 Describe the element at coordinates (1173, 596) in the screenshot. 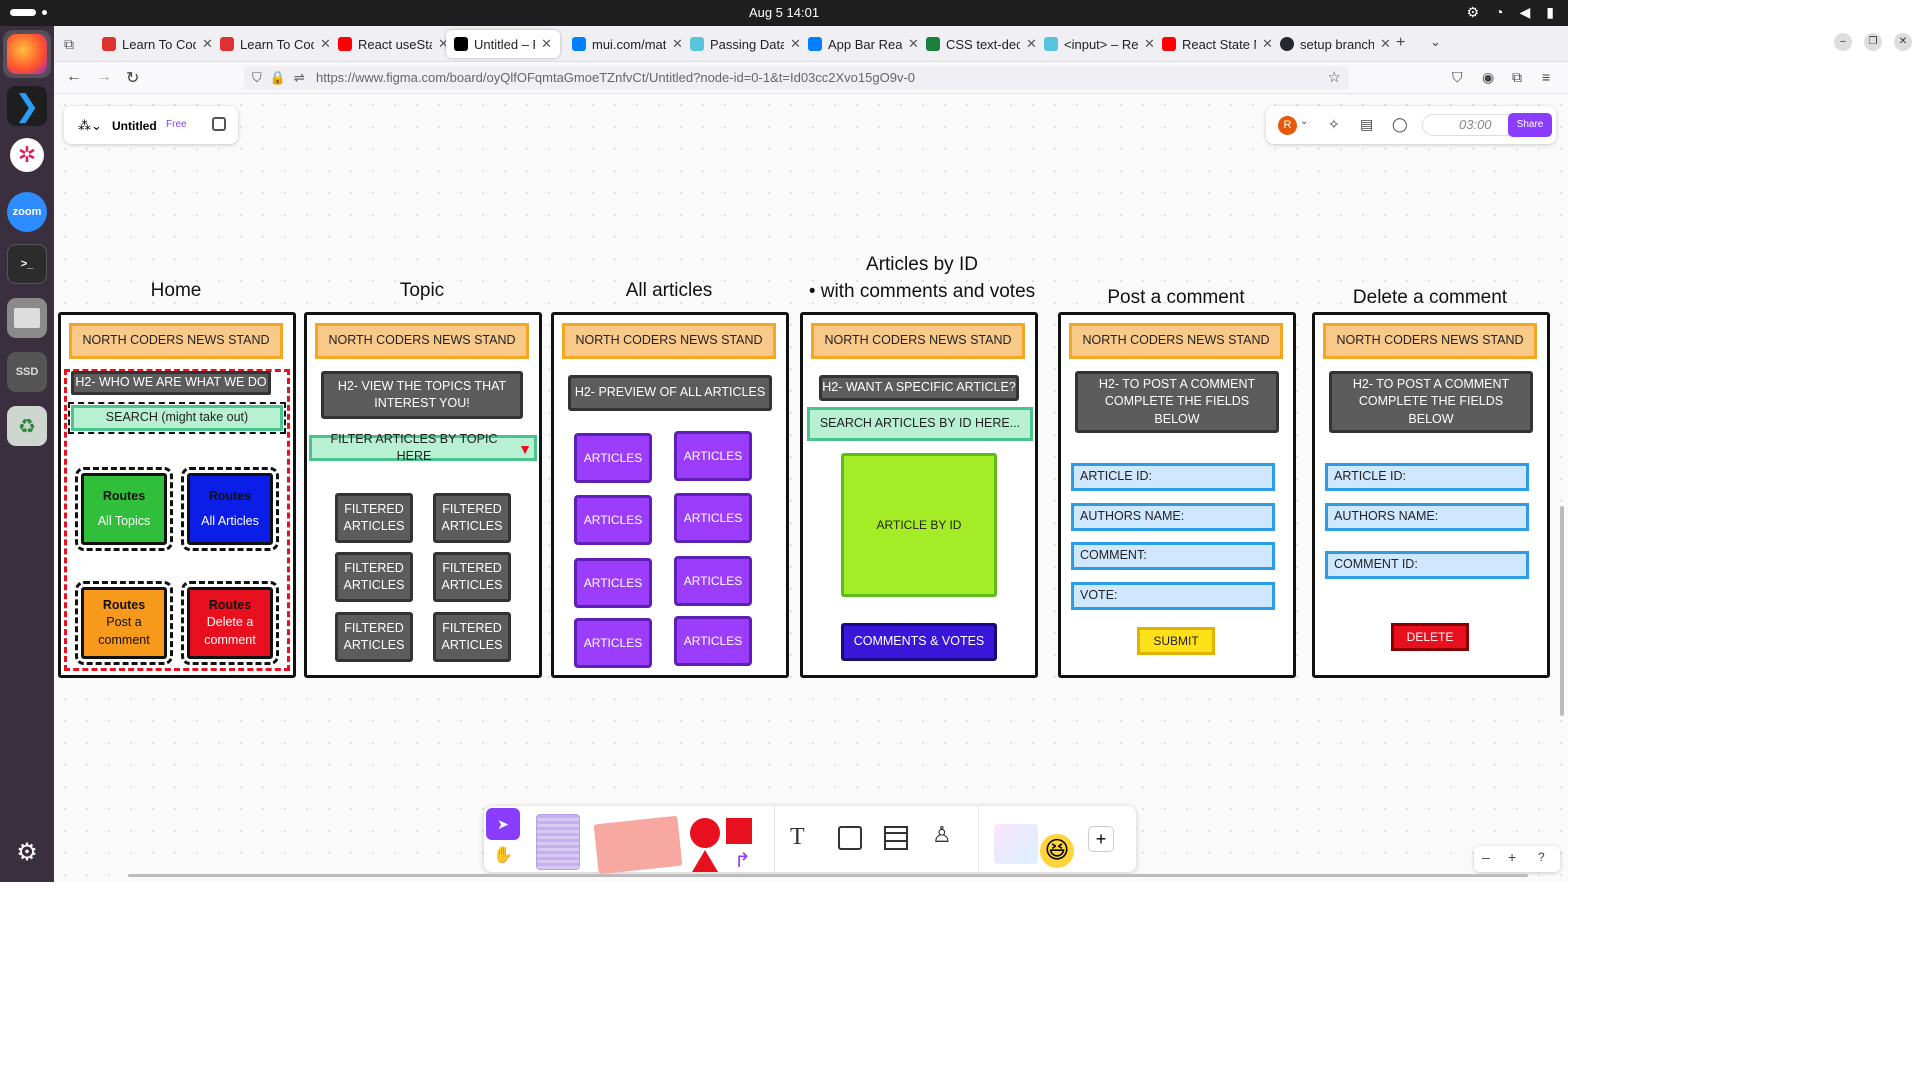

I see `vote-field: VOTE:` at that location.